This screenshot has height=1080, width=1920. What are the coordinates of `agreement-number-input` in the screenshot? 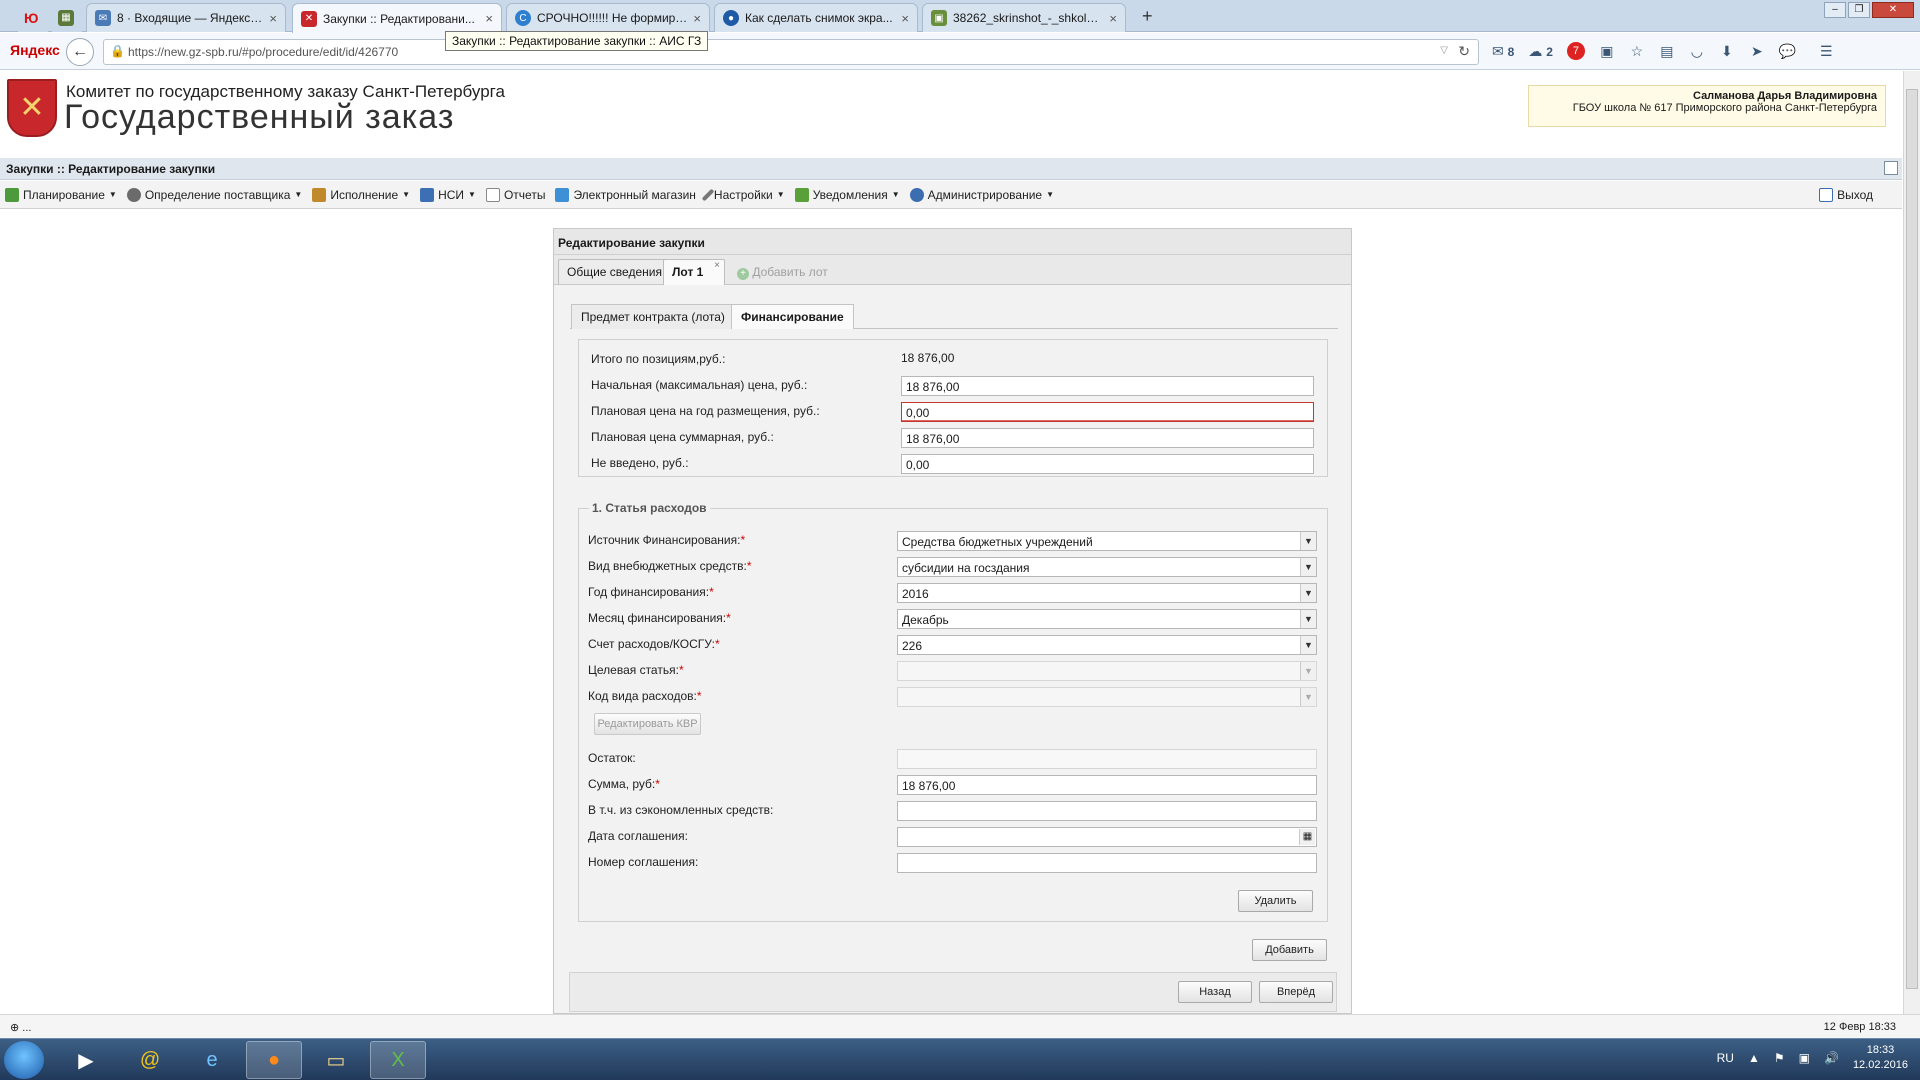 It's located at (1107, 863).